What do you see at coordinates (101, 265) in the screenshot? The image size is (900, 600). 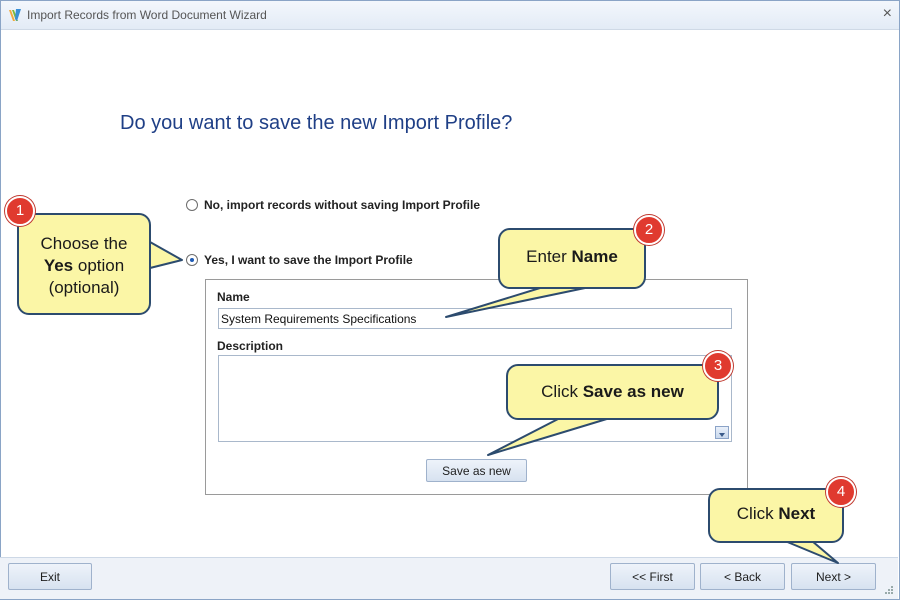 I see `callout-1-after-bold: option` at bounding box center [101, 265].